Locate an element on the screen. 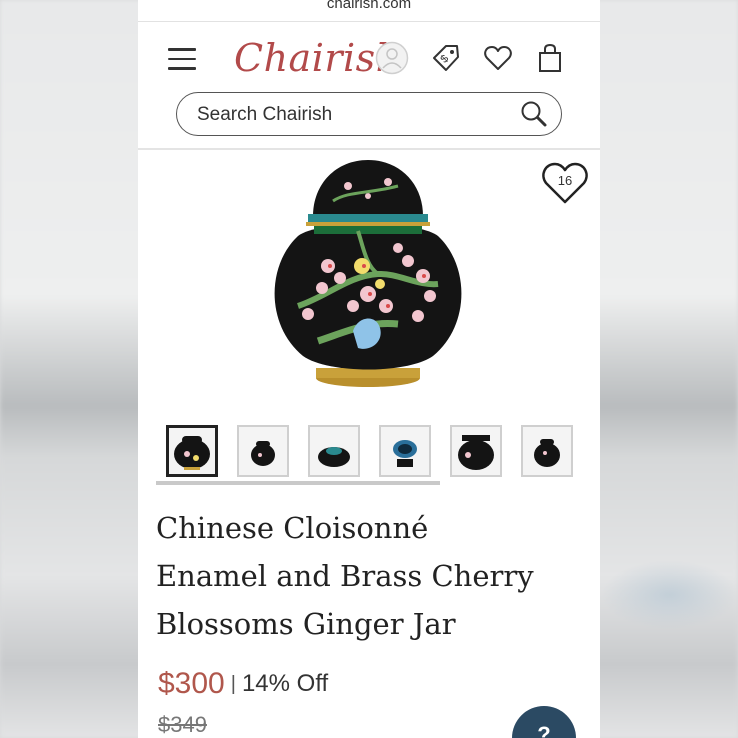 The height and width of the screenshot is (738, 738). product-title-line: Enamel and Brass Cherry is located at coordinates (345, 576).